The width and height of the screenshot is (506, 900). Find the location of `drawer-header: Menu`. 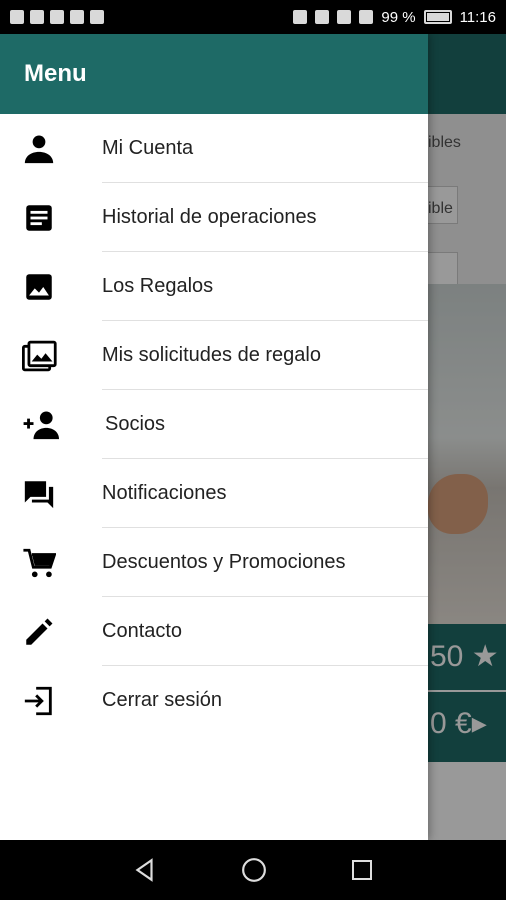

drawer-header: Menu is located at coordinates (214, 74).